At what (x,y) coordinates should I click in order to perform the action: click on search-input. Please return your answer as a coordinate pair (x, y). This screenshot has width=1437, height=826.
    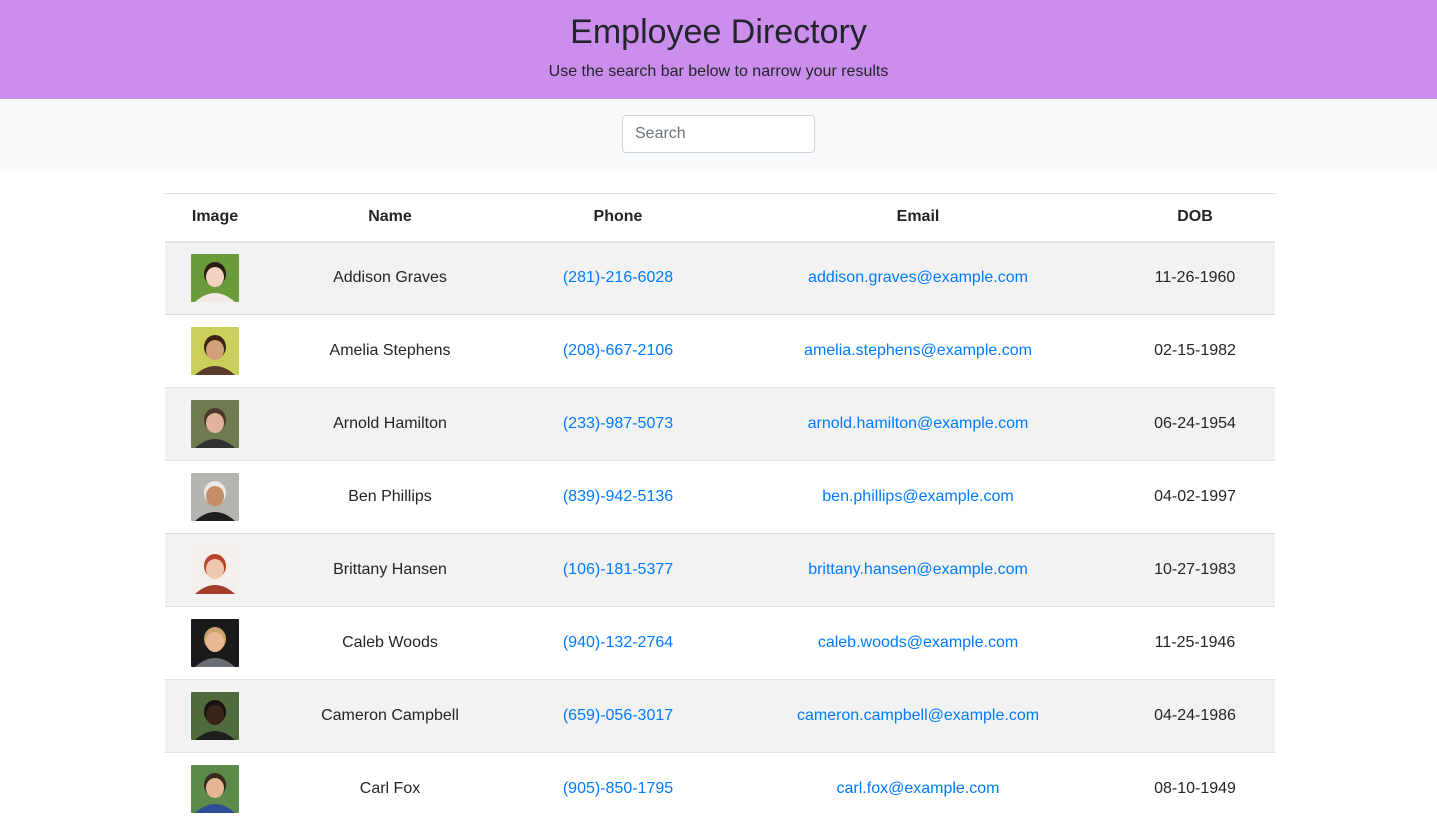
    Looking at the image, I should click on (718, 134).